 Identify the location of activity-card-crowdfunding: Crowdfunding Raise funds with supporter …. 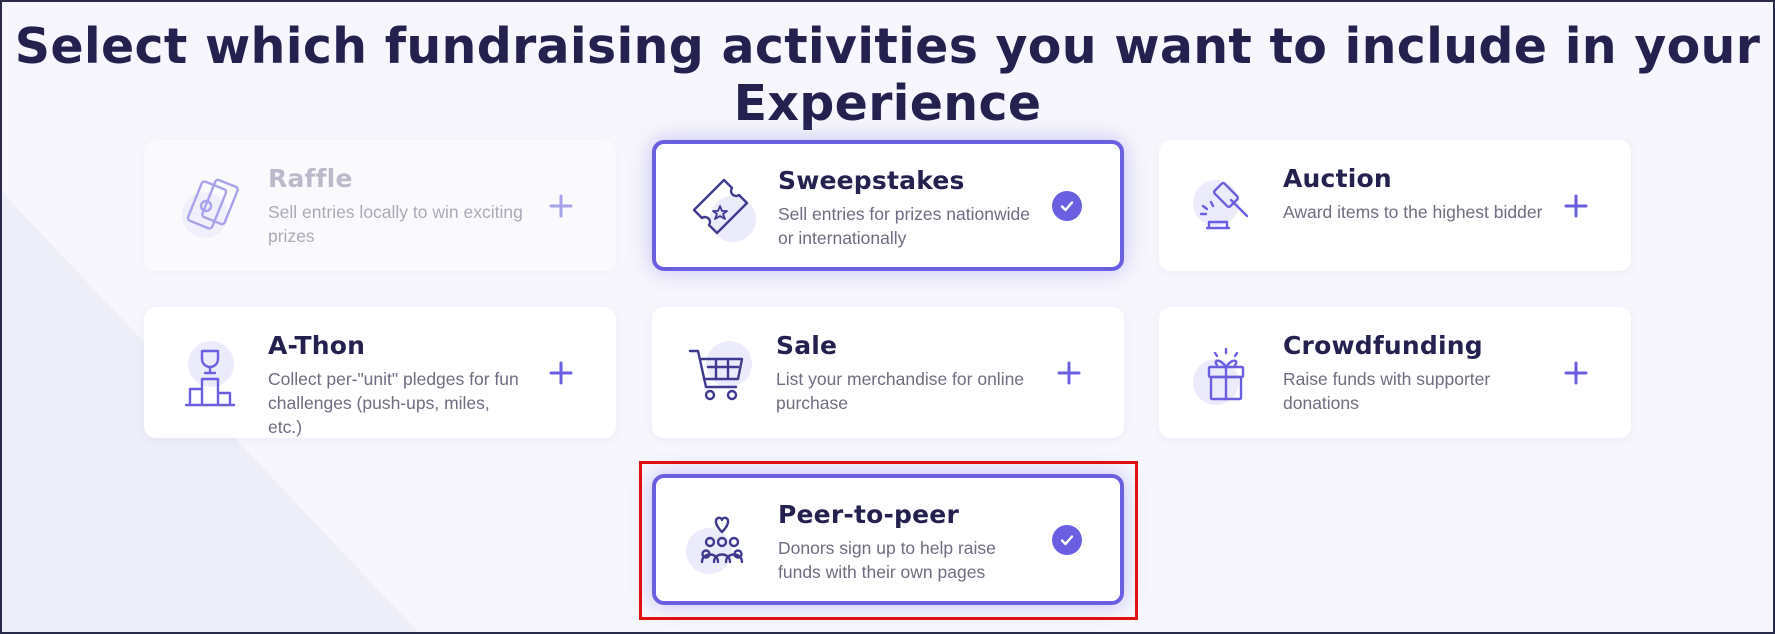
(1395, 372).